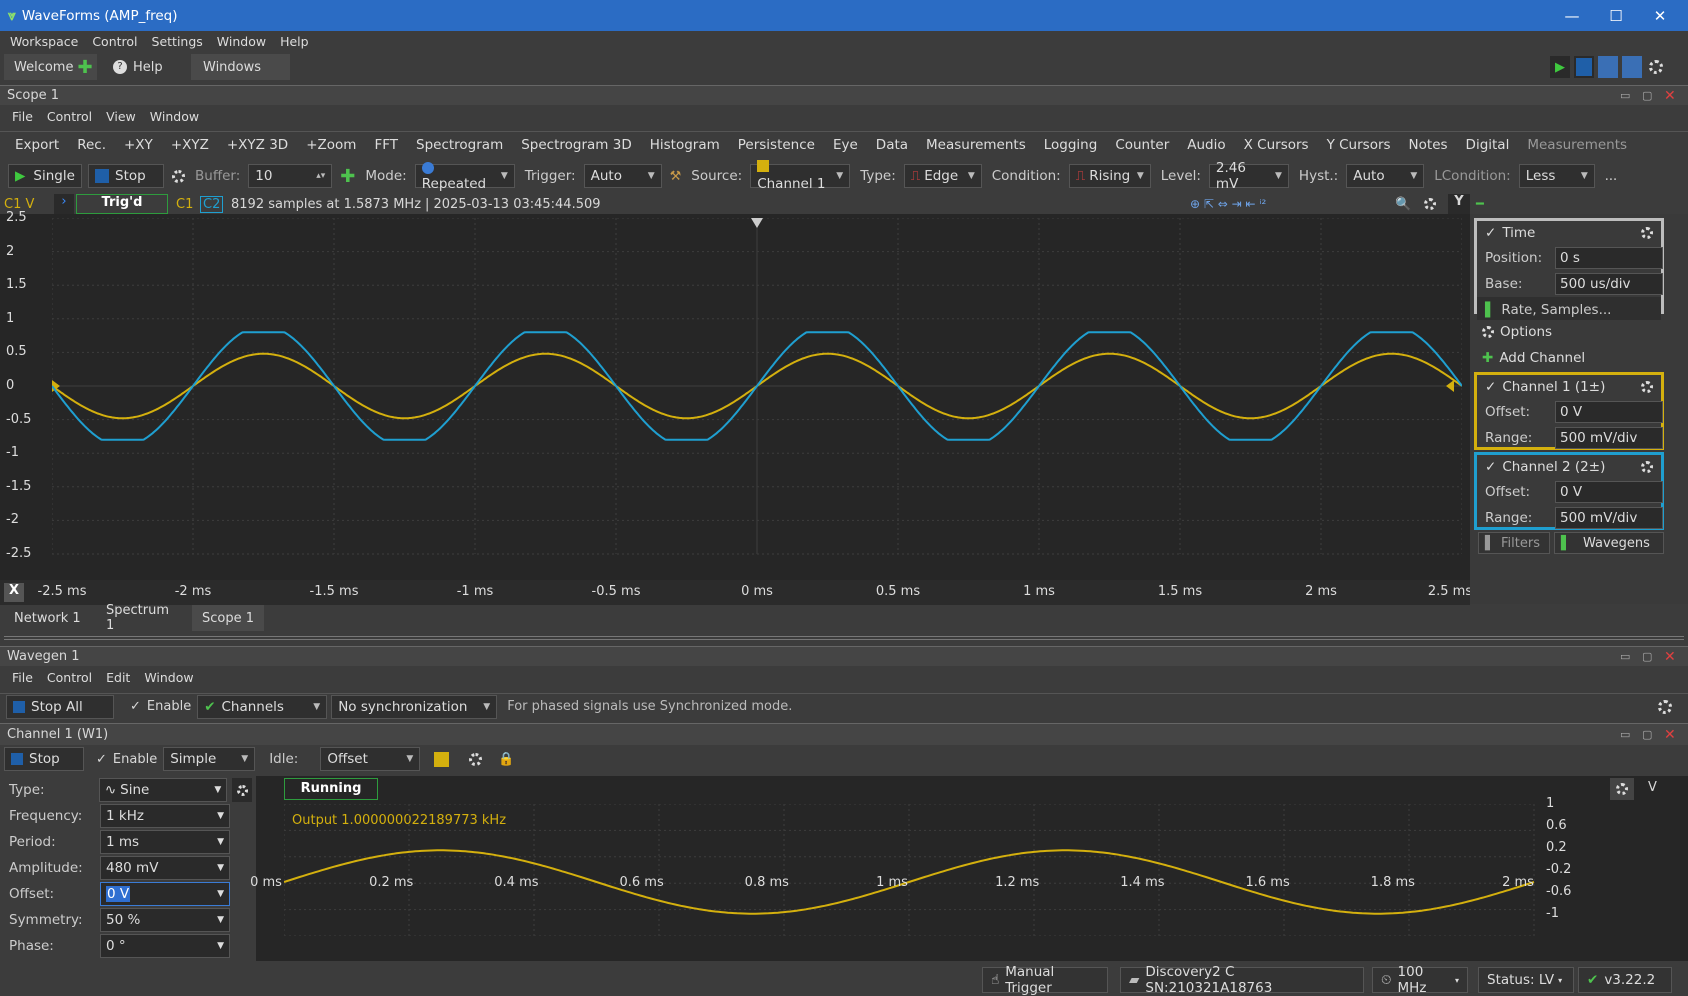 The image size is (1688, 996). Describe the element at coordinates (44, 759) in the screenshot. I see `wavegen-stop-button: Stop` at that location.